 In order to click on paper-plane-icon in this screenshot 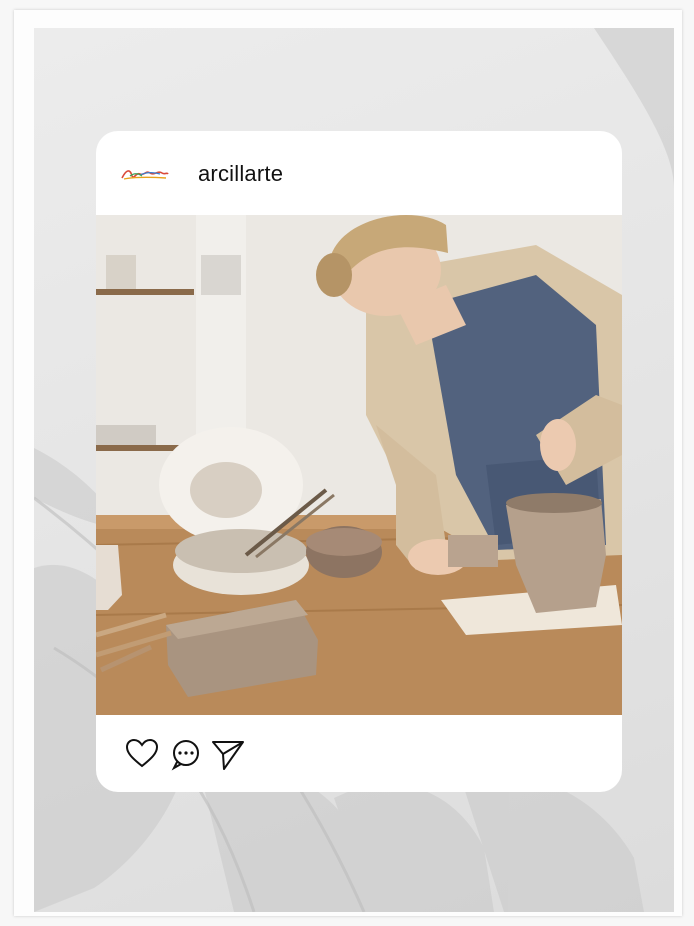, I will do `click(228, 755)`.